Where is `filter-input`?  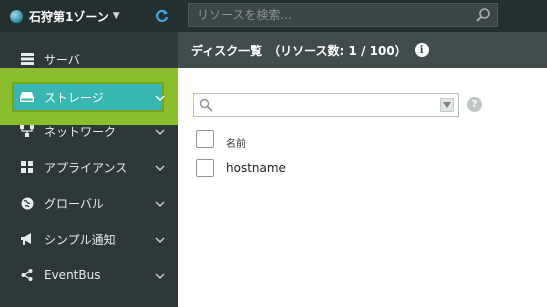 filter-input is located at coordinates (323, 105).